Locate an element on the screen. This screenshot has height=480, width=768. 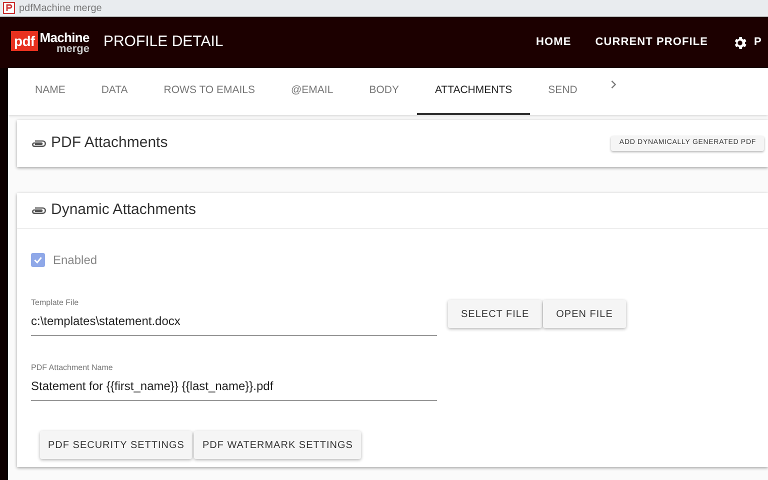
tab: ROWS TO EMAILS is located at coordinates (210, 91).